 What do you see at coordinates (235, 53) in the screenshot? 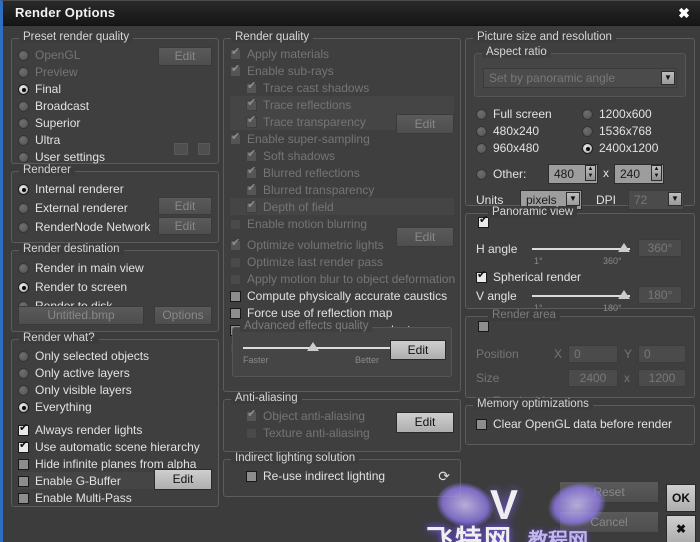
I see `checkbox-apply-materials` at bounding box center [235, 53].